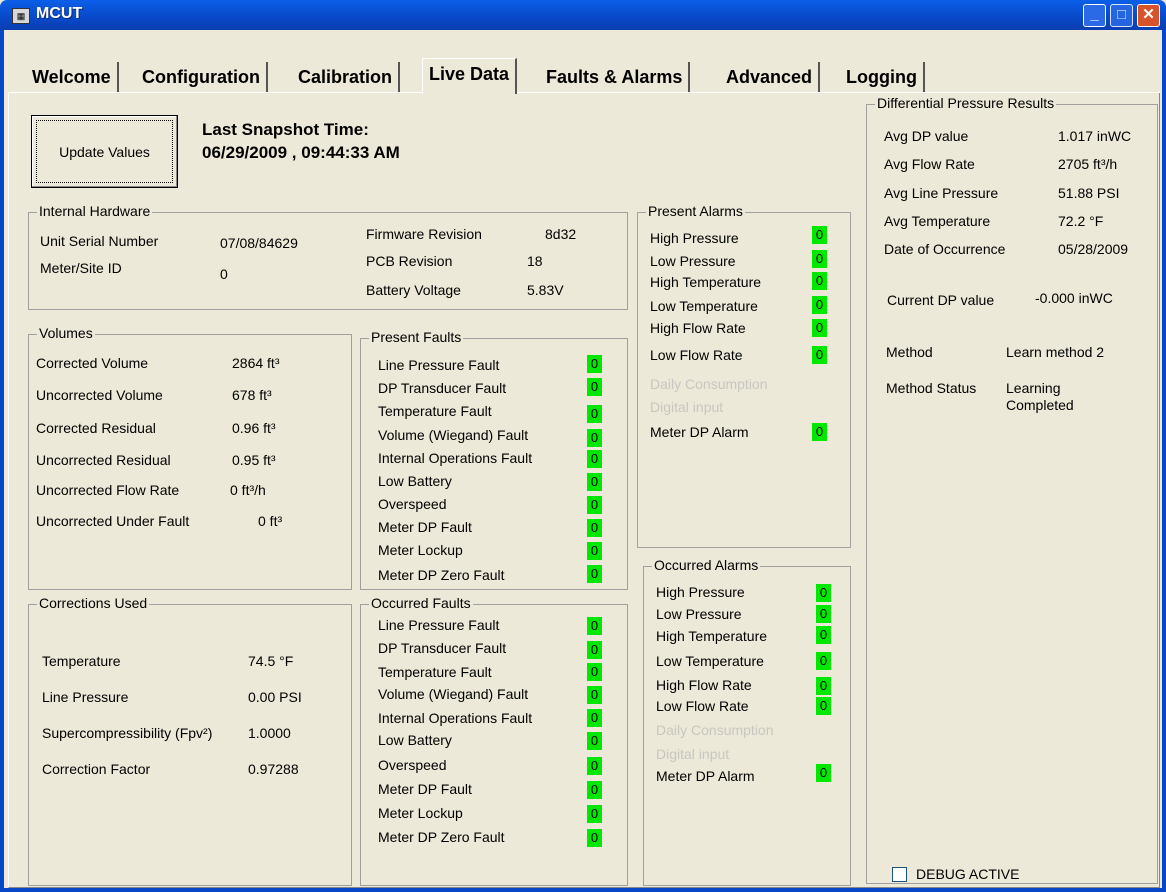  Describe the element at coordinates (545, 290) in the screenshot. I see `battery-value: 5.83V` at that location.